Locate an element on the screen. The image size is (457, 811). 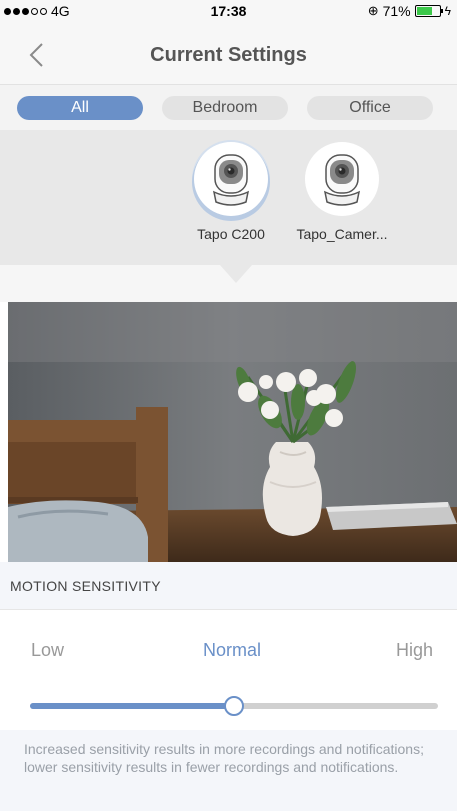
navigation-bar: Current Settings is located at coordinates (228, 53).